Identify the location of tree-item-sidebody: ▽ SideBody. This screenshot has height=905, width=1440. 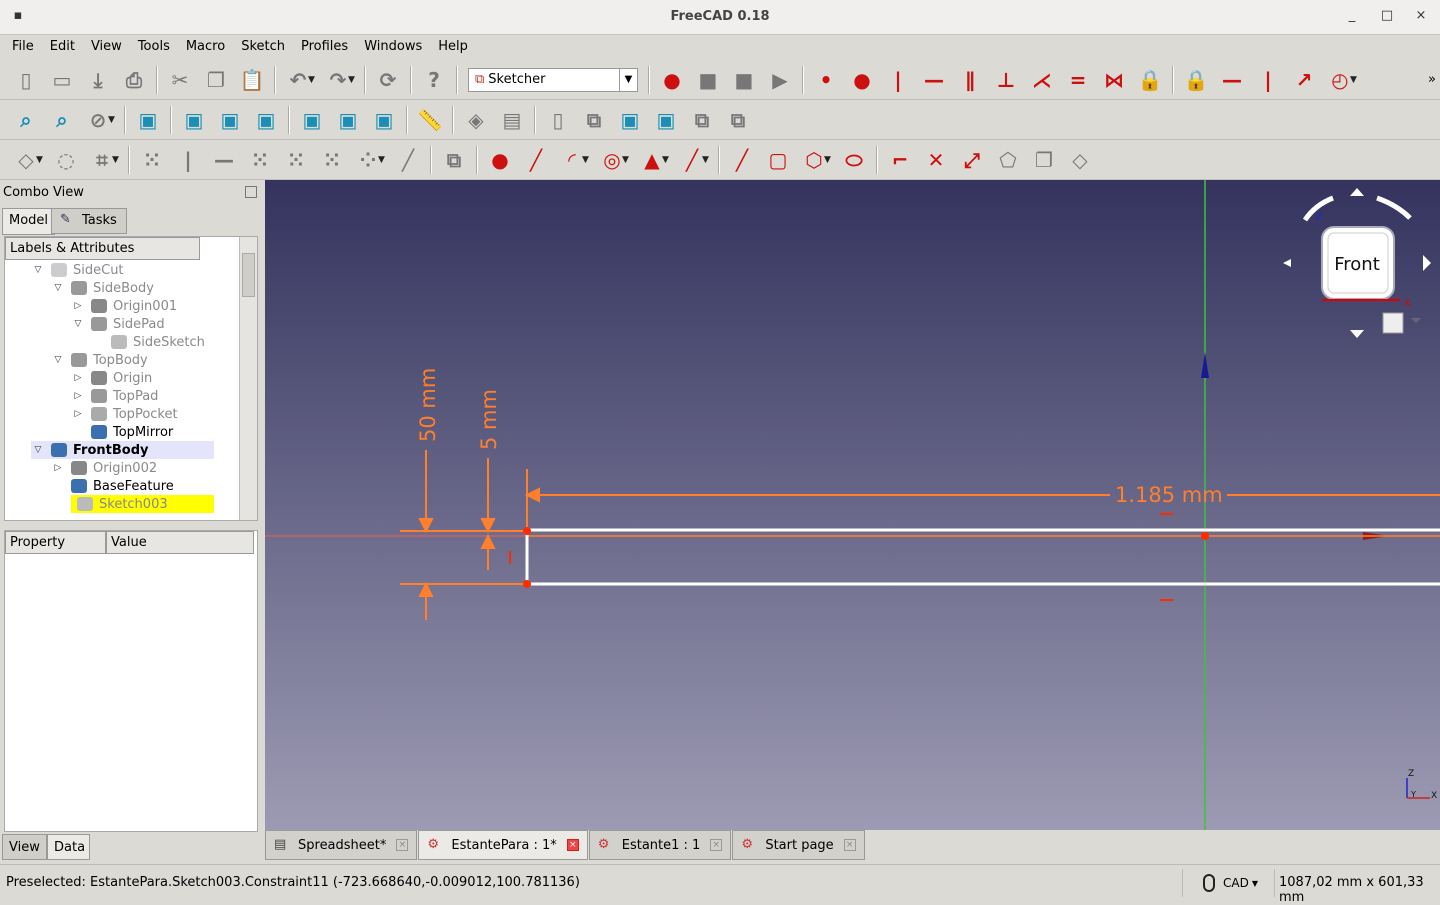
(102, 288).